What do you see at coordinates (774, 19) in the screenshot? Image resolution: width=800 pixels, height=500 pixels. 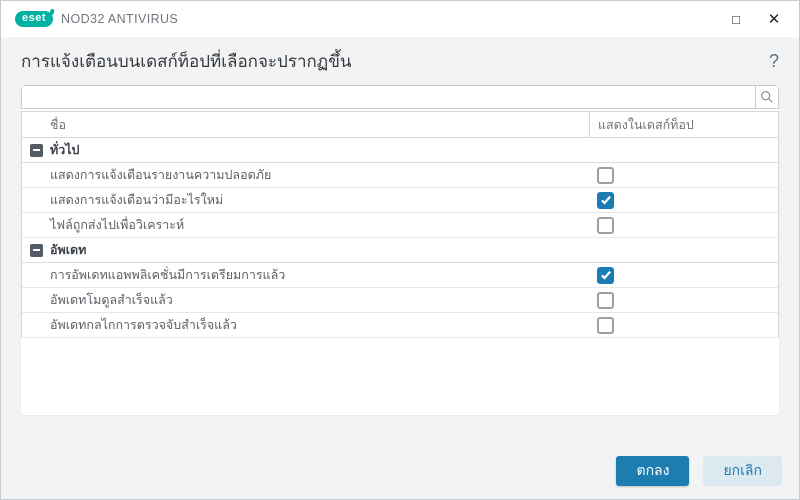 I see `close-icon: ✕` at bounding box center [774, 19].